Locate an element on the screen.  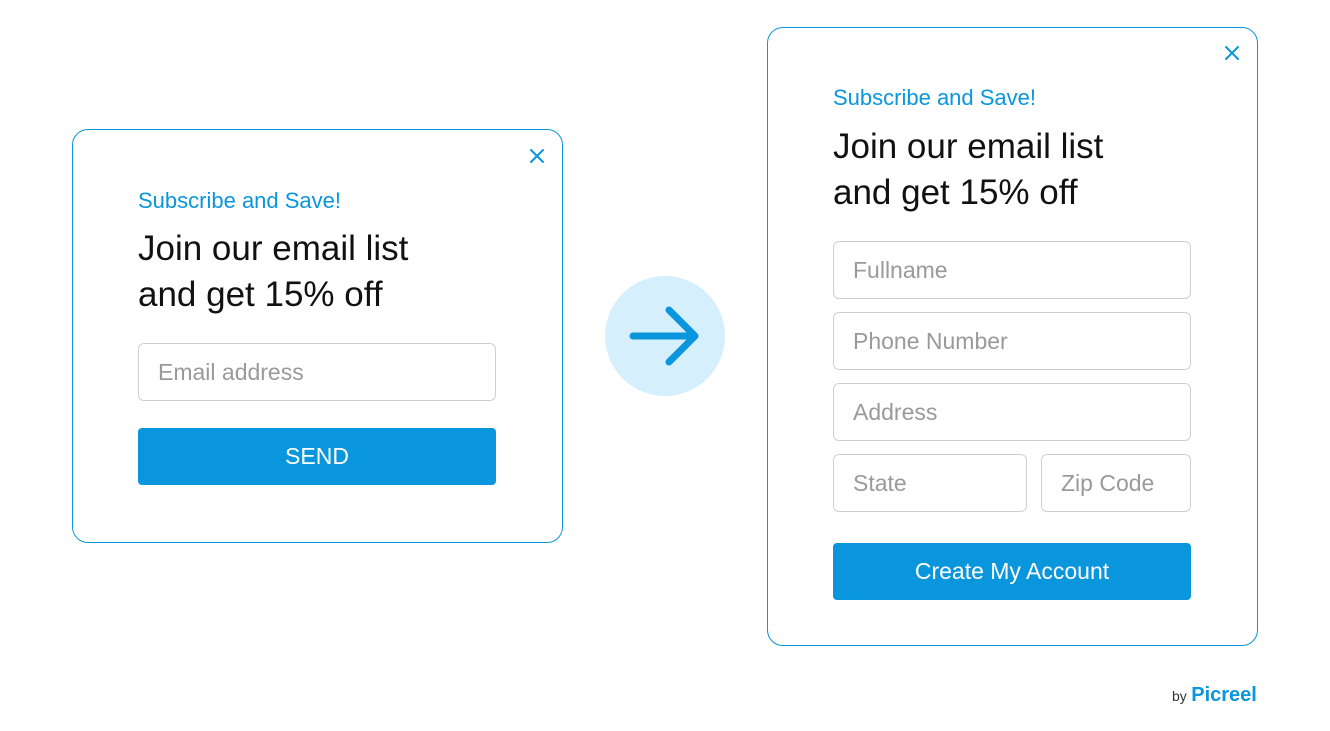
branding-prefix: by is located at coordinates (1179, 696).